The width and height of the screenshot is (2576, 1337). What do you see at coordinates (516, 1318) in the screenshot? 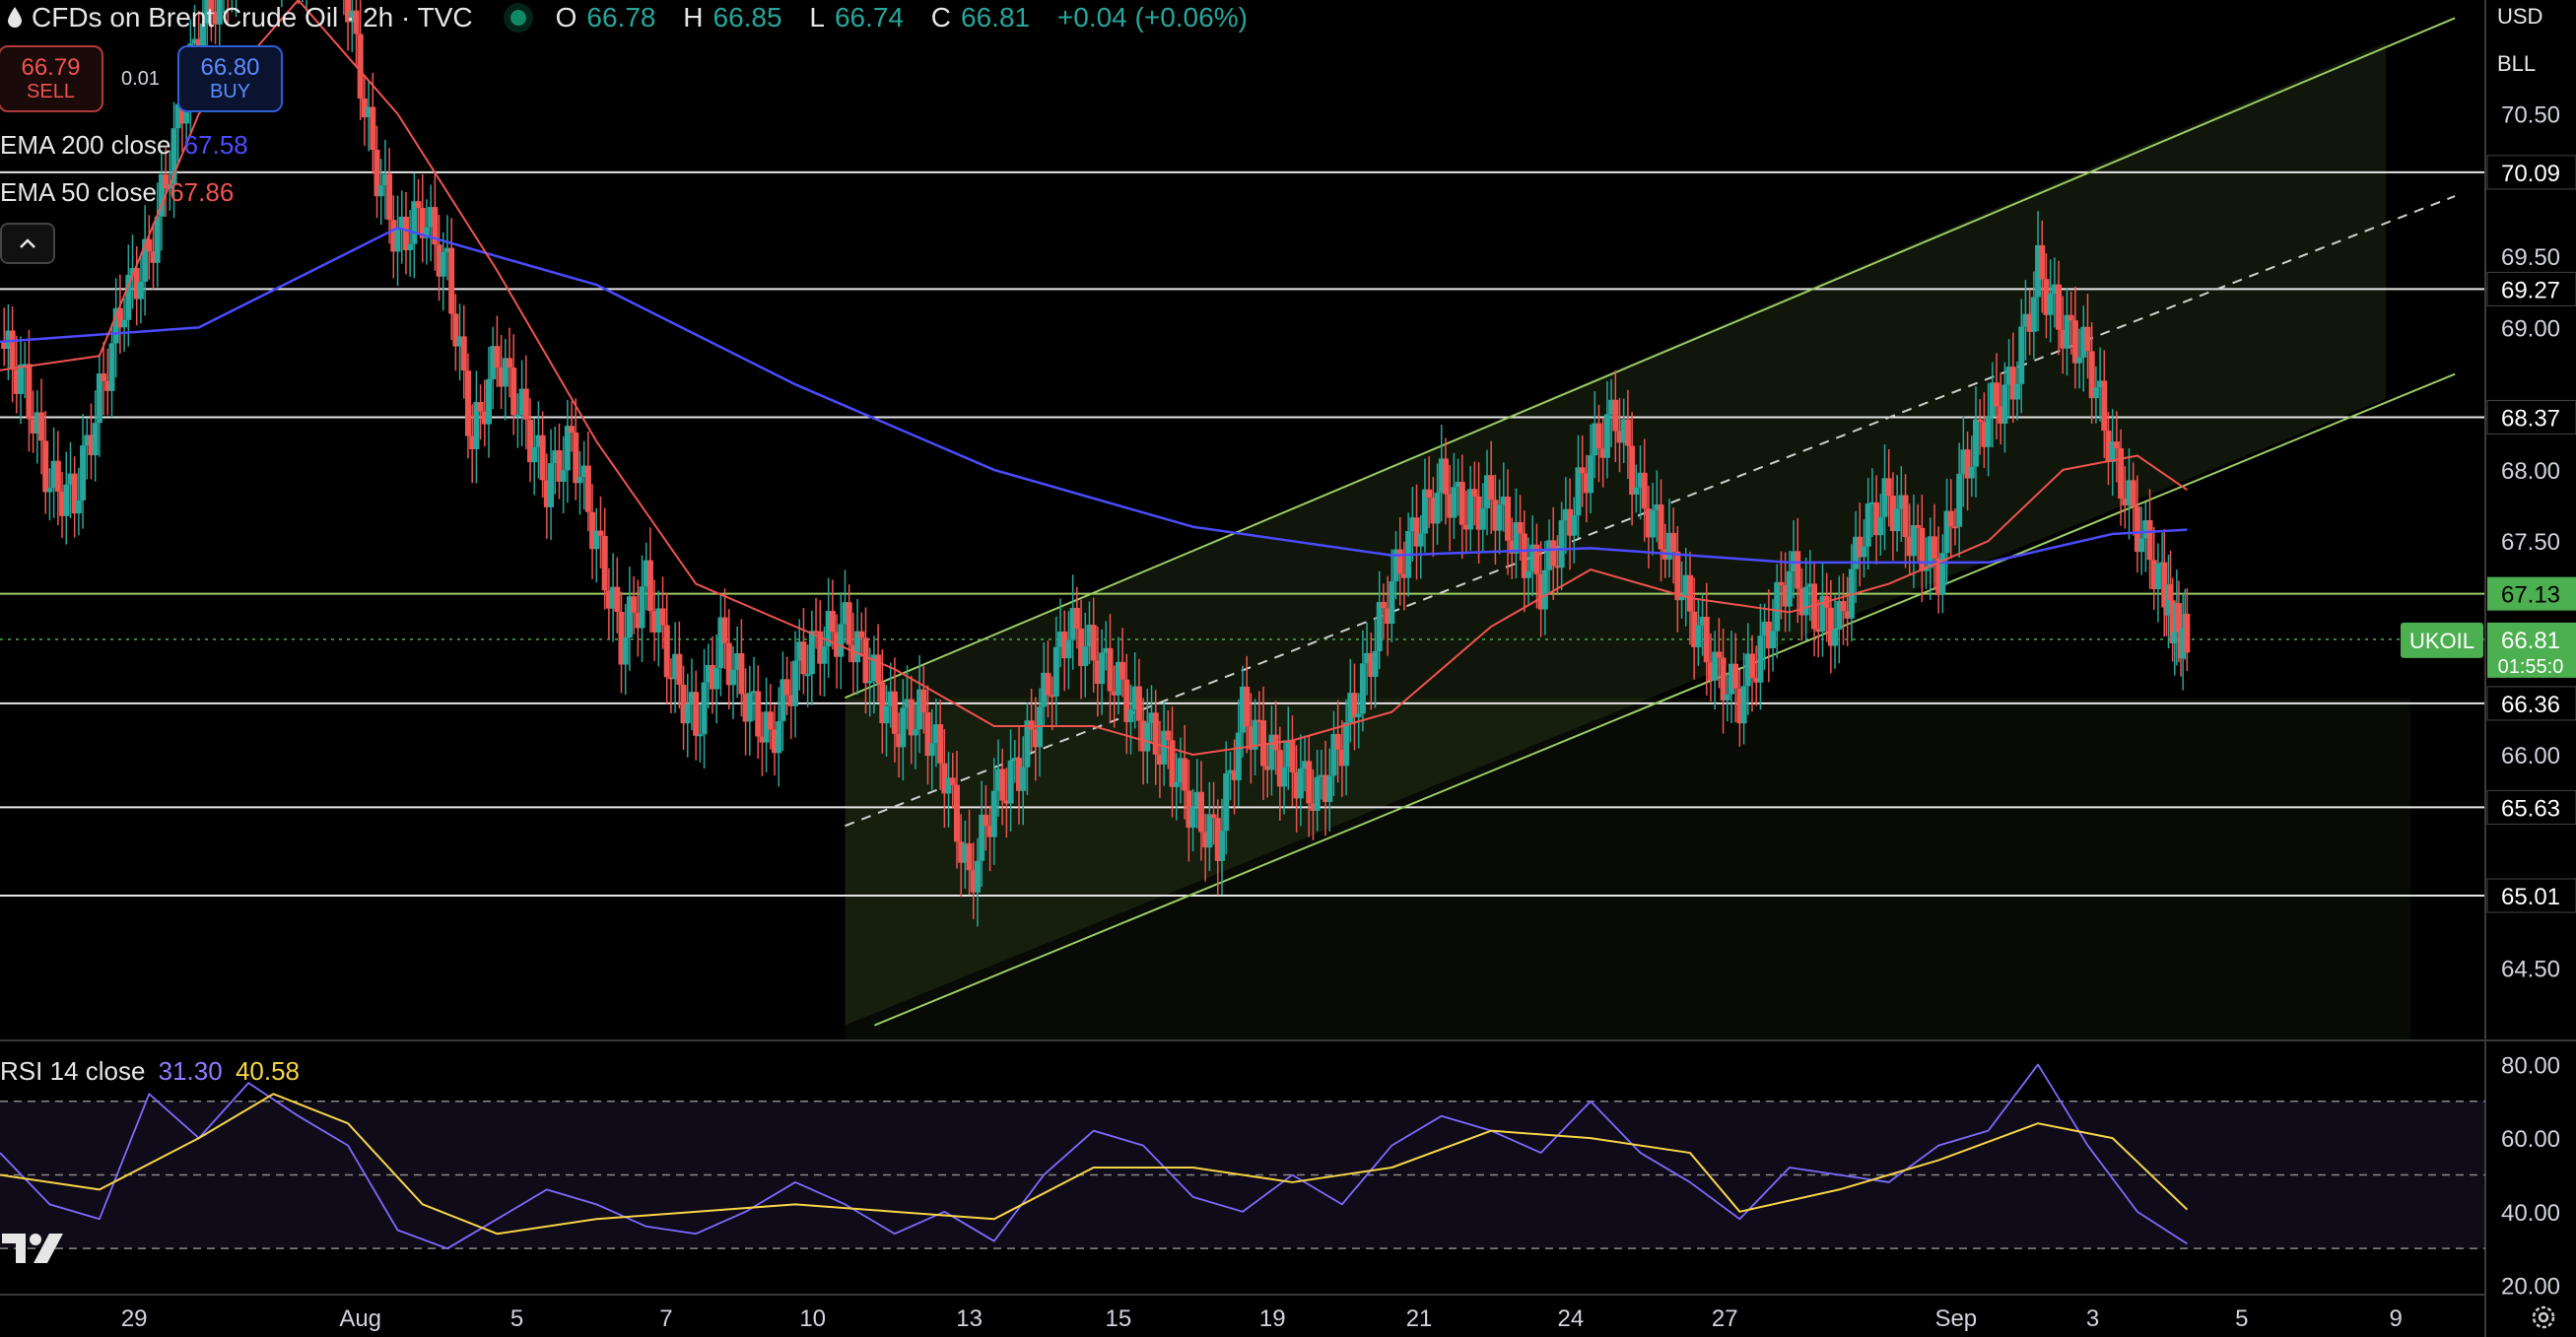
I see `time-tick-2: 5` at bounding box center [516, 1318].